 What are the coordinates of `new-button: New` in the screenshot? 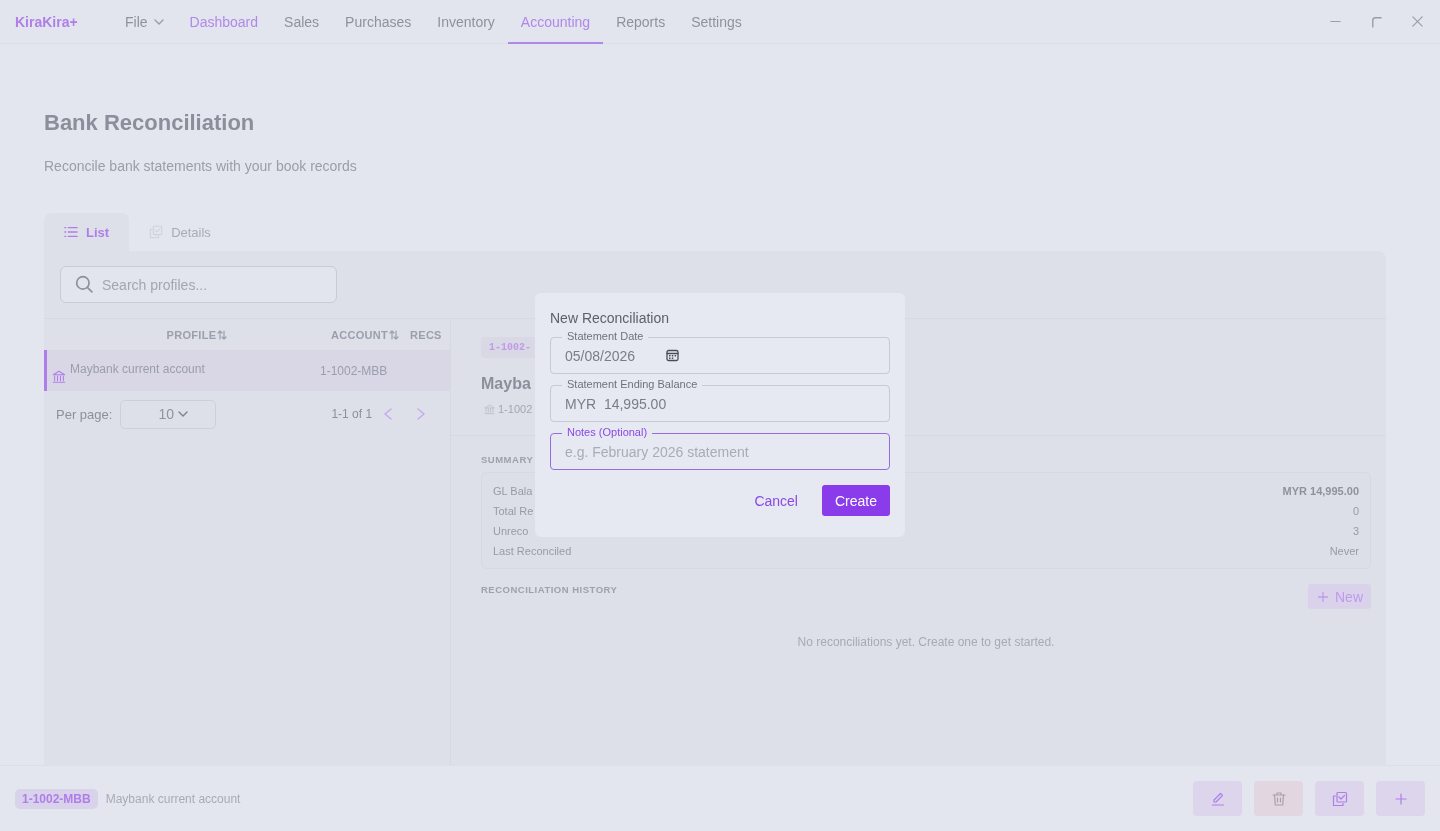 It's located at (1339, 596).